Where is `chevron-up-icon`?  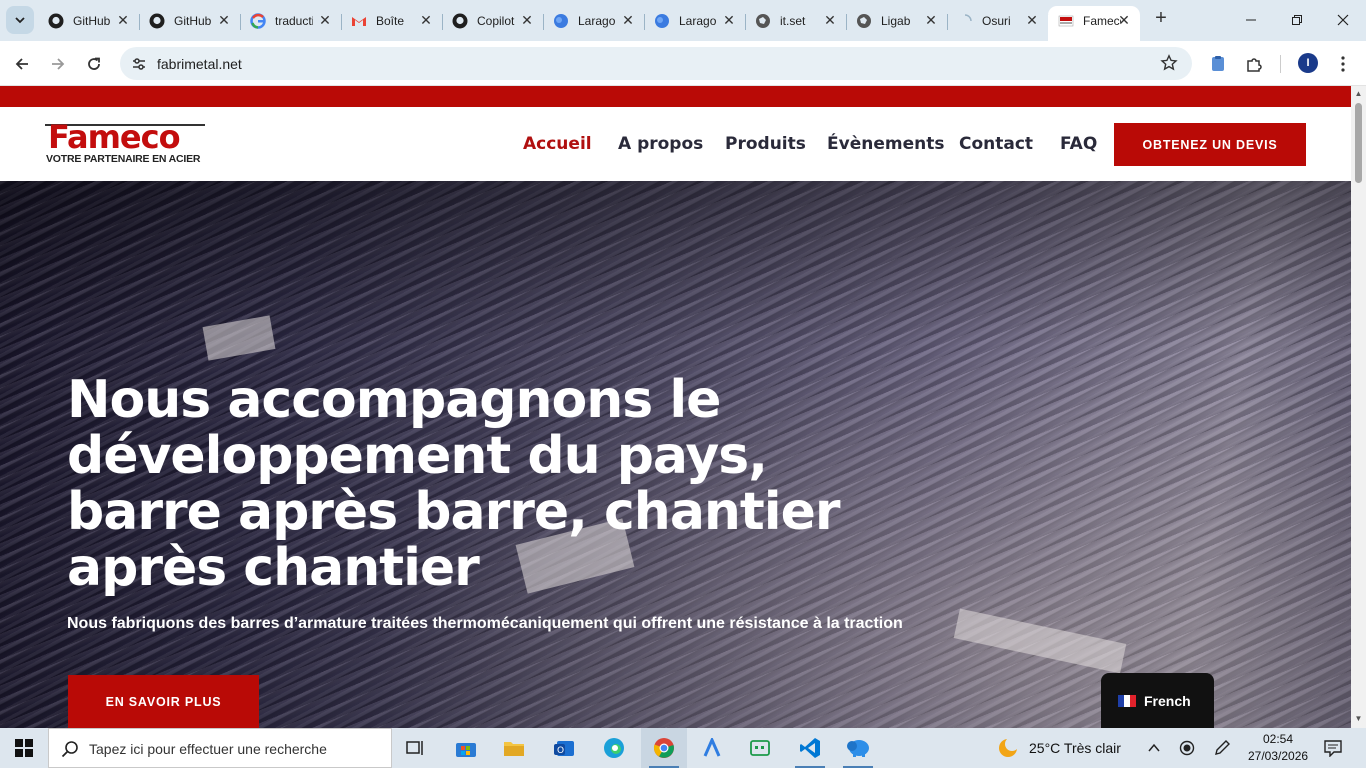
chevron-up-icon is located at coordinates (1154, 747).